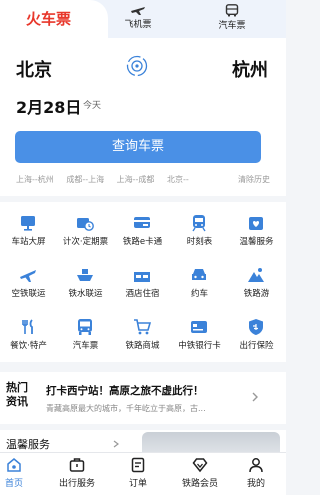 The height and width of the screenshot is (495, 320). I want to click on bottom-navigation: 首页 出行服务 订单 铁路会员 我的, so click(143, 473).